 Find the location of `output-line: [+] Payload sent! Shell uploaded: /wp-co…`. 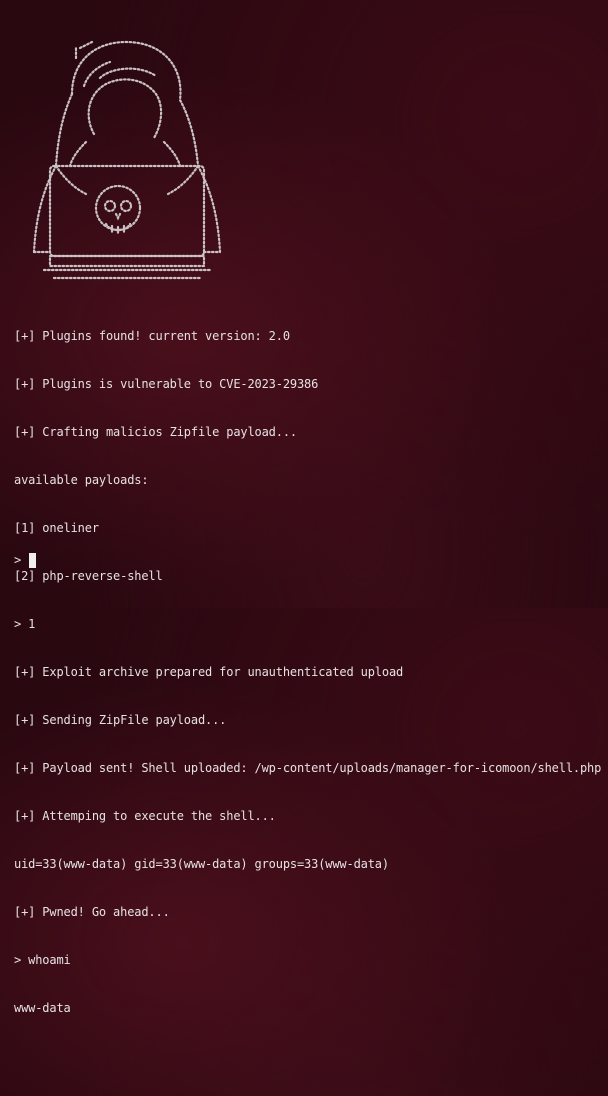

output-line: [+] Payload sent! Shell uploaded: /wp-co… is located at coordinates (308, 768).